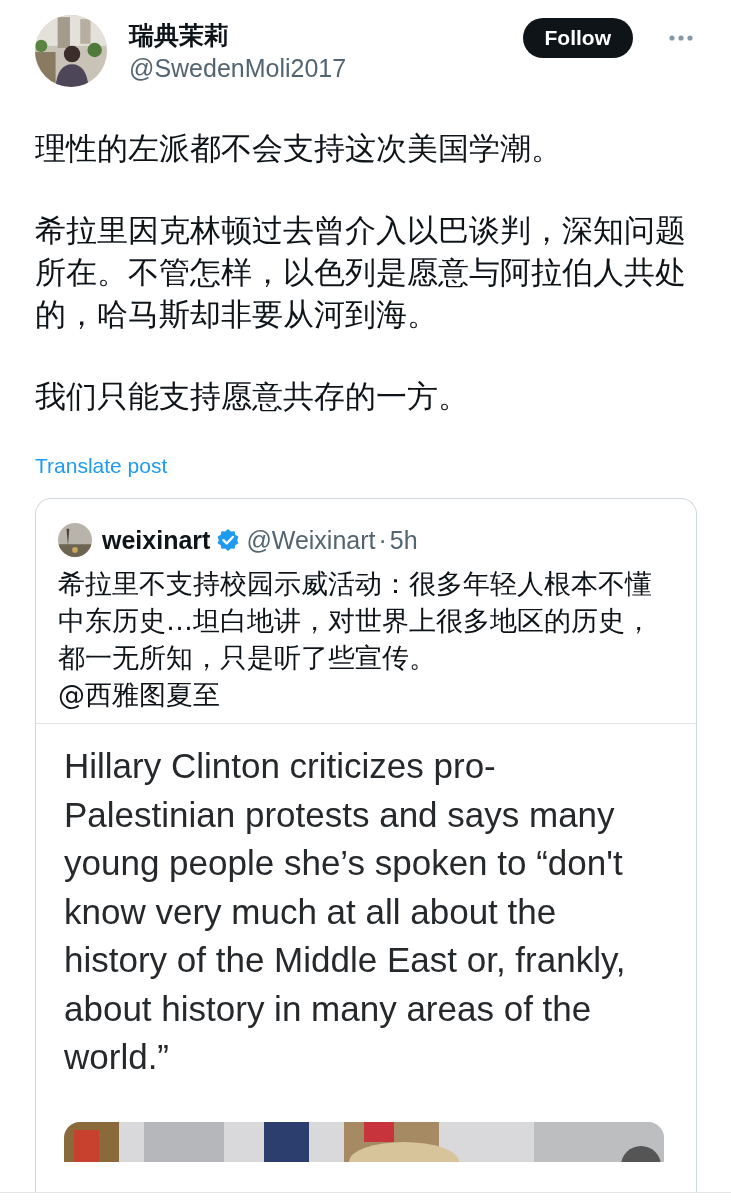  What do you see at coordinates (311, 540) in the screenshot?
I see `quoted-author-handle: @Weixinart` at bounding box center [311, 540].